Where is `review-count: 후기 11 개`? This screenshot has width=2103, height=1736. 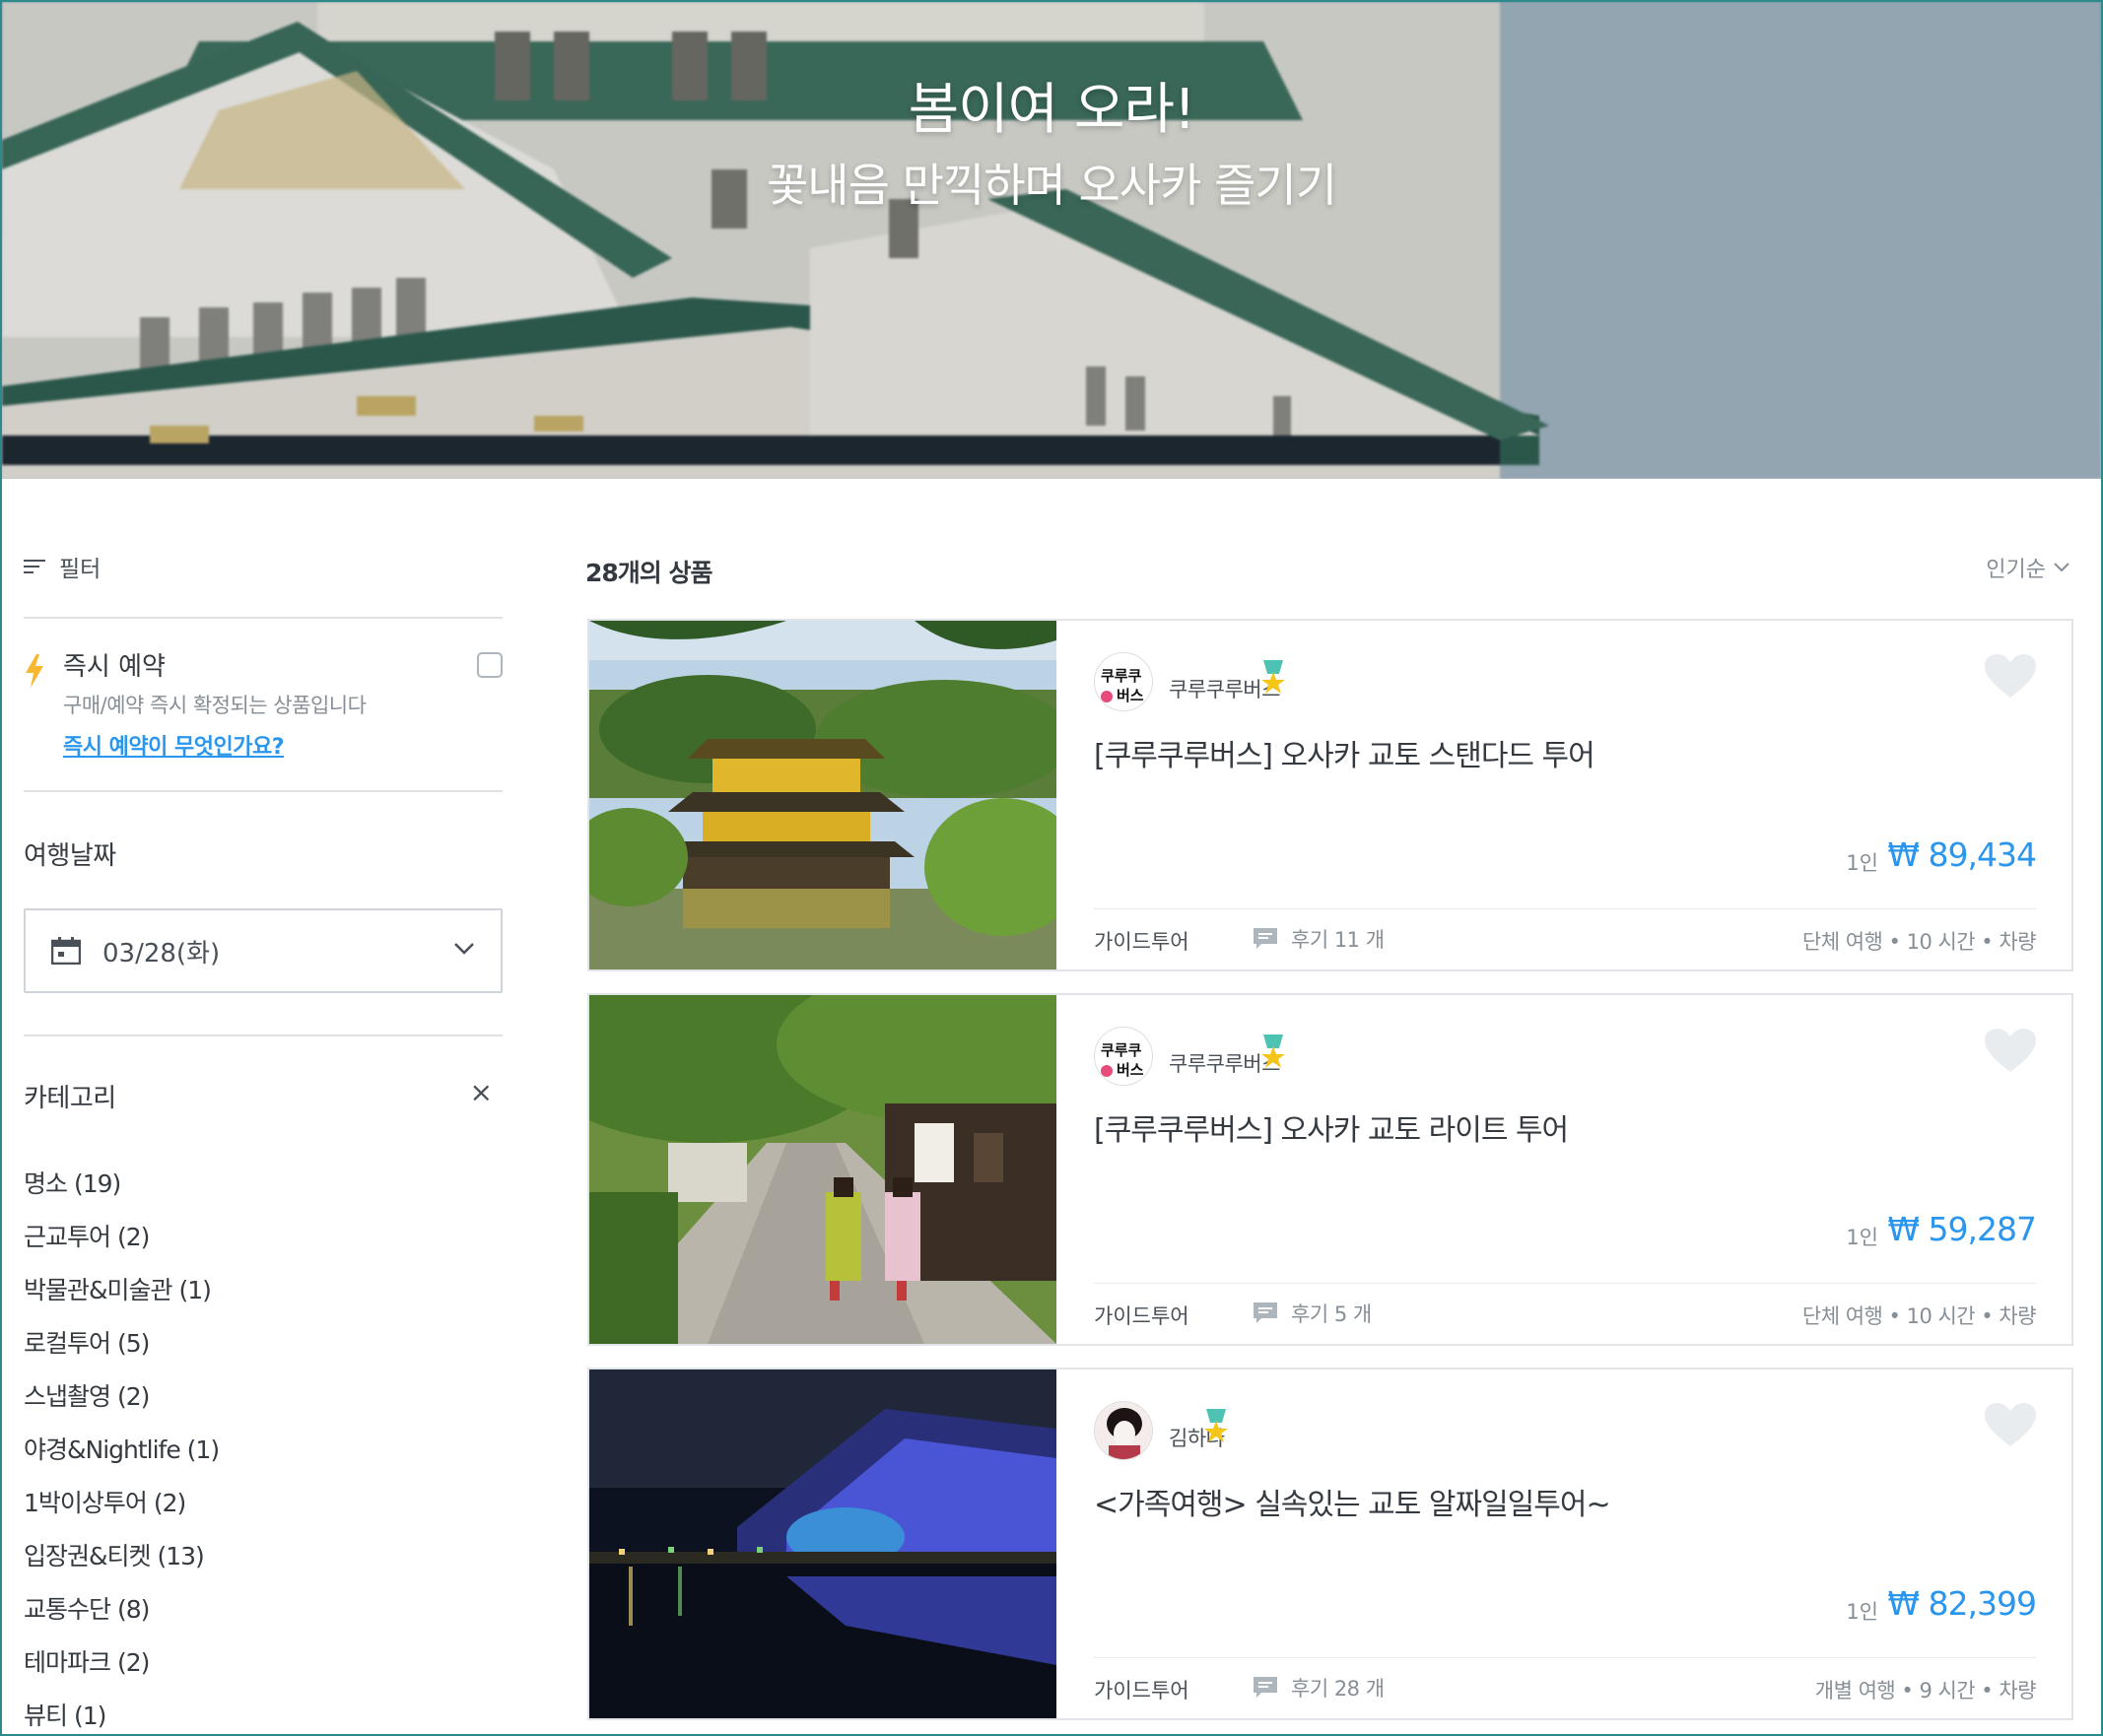
review-count: 후기 11 개 is located at coordinates (1319, 939).